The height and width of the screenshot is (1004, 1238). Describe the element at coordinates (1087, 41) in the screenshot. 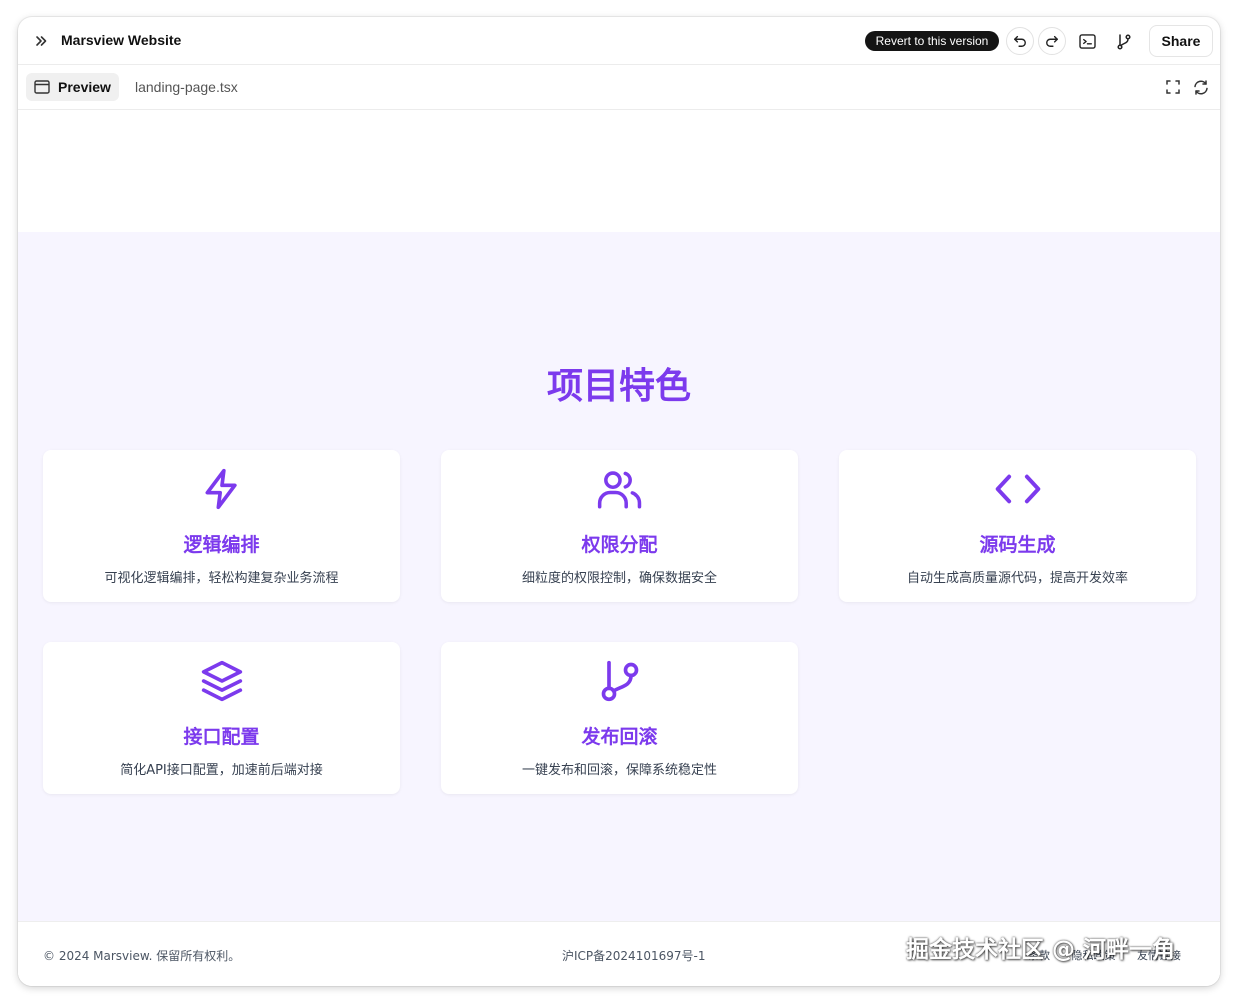

I see `terminal-icon` at that location.